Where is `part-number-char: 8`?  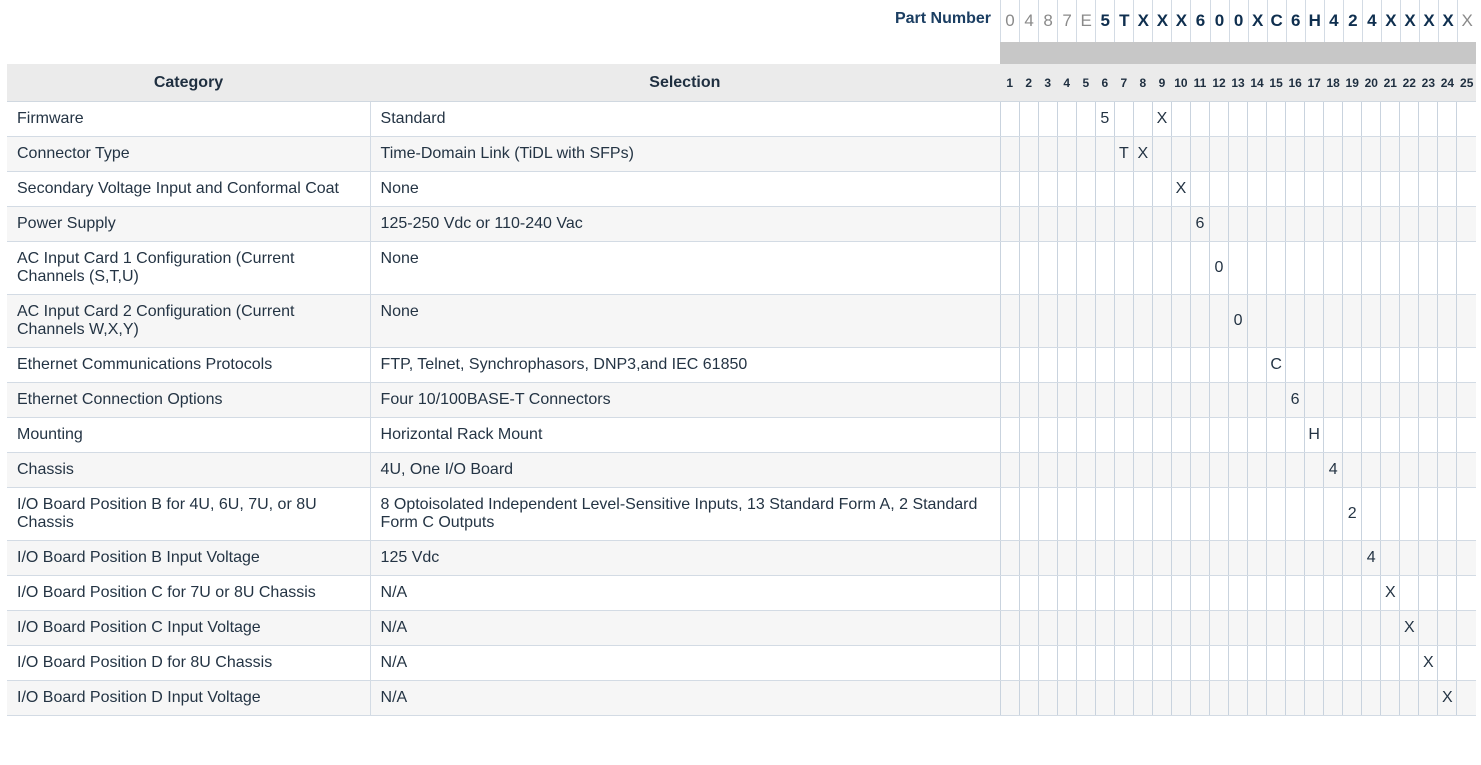
part-number-char: 8 is located at coordinates (1047, 21).